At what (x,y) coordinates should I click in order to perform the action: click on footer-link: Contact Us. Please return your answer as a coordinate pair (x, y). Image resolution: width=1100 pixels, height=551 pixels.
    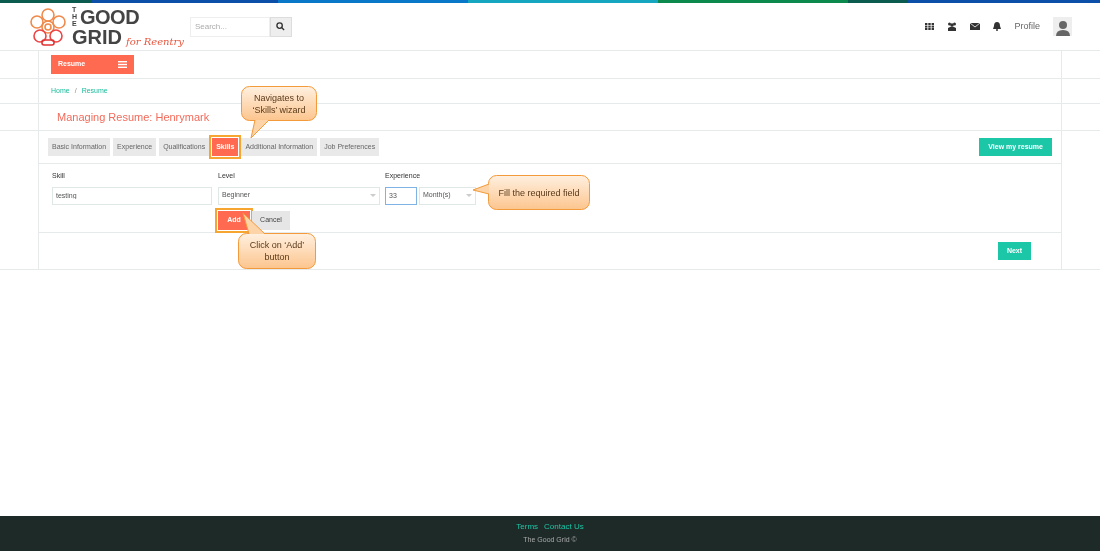
    Looking at the image, I should click on (564, 527).